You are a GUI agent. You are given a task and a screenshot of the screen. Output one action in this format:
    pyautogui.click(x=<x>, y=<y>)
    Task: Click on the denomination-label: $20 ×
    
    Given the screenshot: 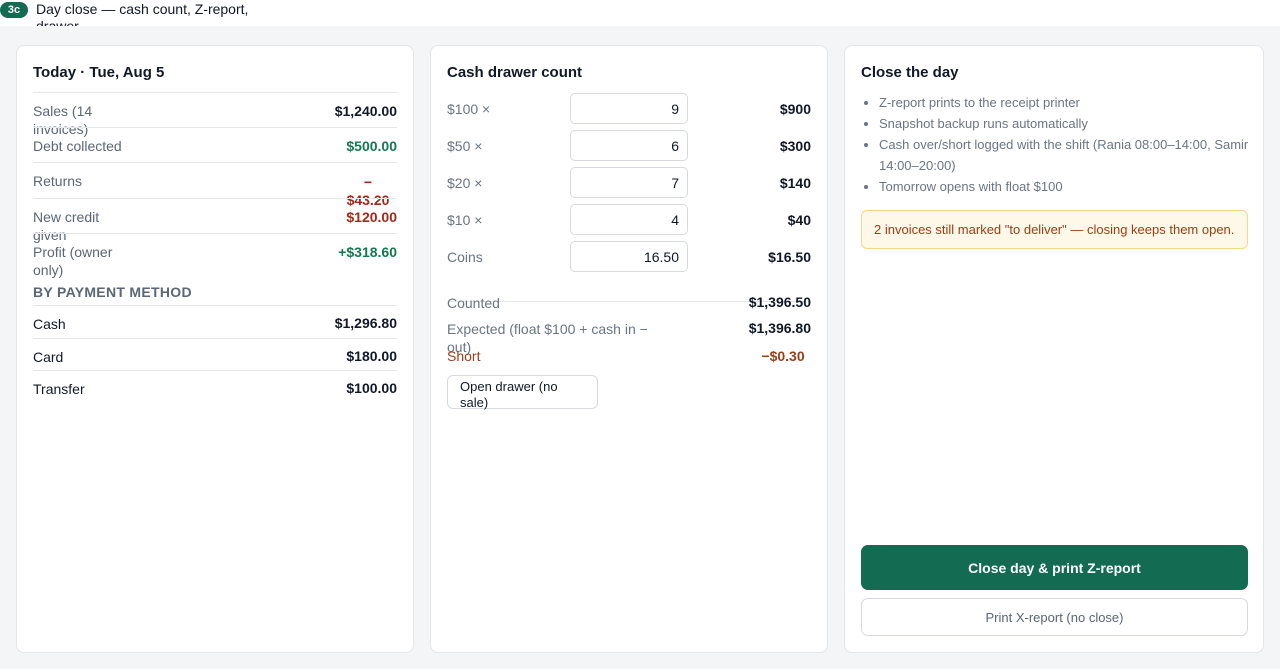 What is the action you would take?
    pyautogui.click(x=465, y=183)
    